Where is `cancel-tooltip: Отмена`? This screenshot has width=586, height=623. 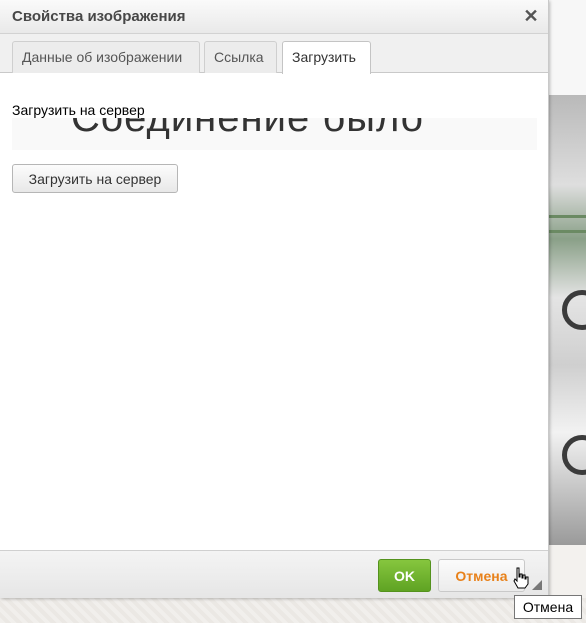
cancel-tooltip: Отмена is located at coordinates (548, 607).